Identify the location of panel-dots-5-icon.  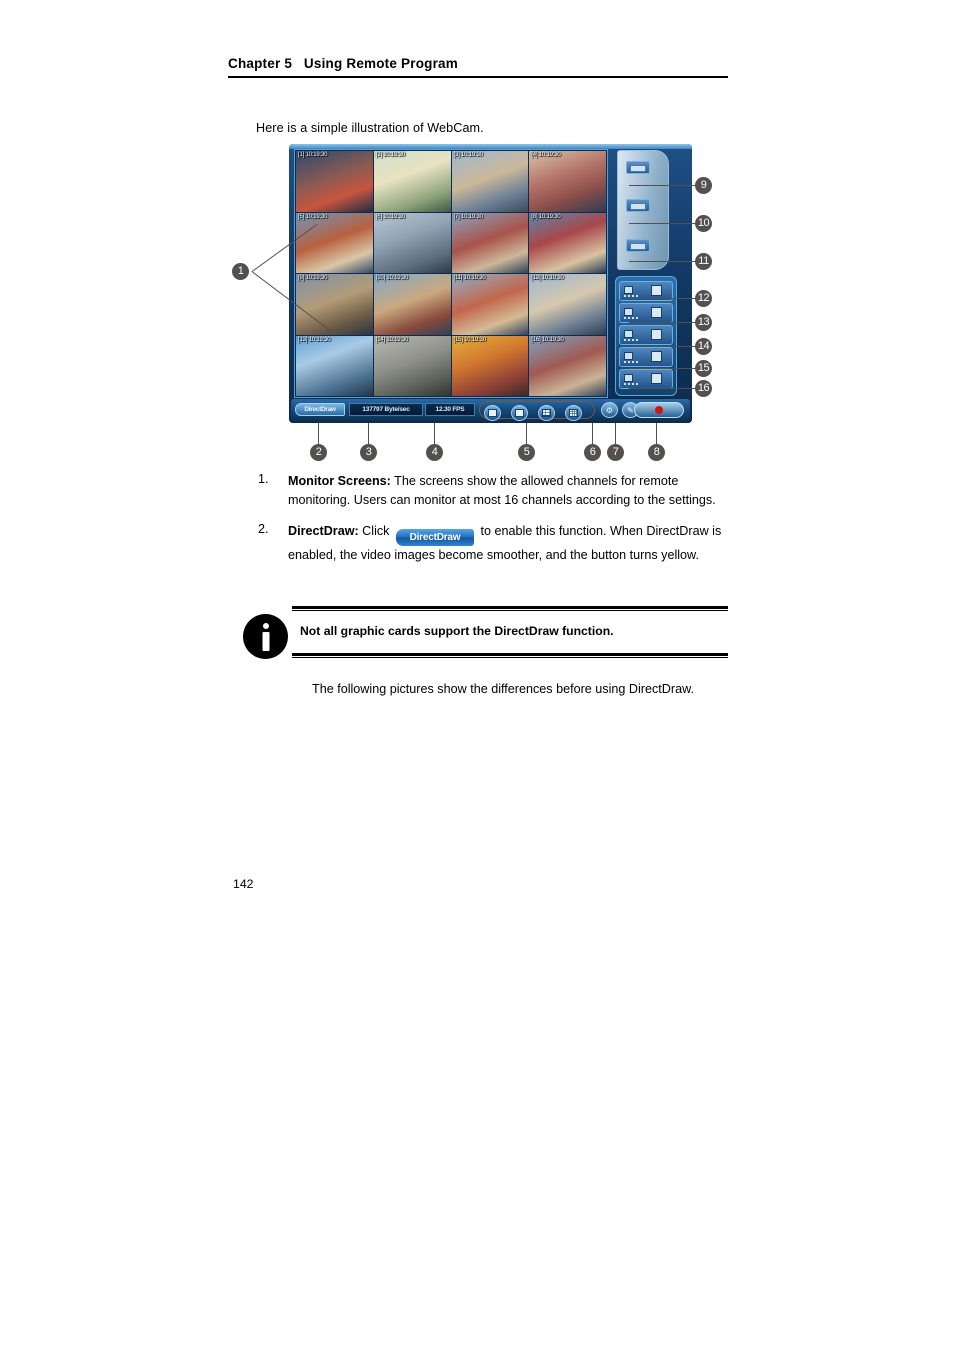
(631, 384).